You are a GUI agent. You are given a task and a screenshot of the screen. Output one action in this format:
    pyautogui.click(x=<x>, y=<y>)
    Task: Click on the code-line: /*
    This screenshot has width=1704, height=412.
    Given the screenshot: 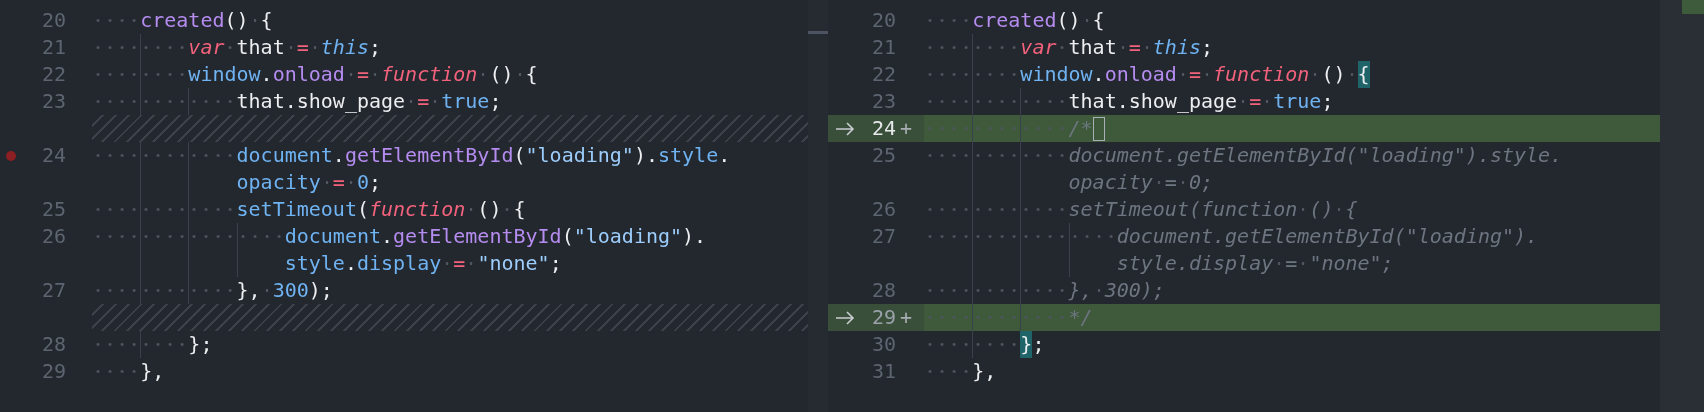 What is the action you would take?
    pyautogui.click(x=1008, y=128)
    